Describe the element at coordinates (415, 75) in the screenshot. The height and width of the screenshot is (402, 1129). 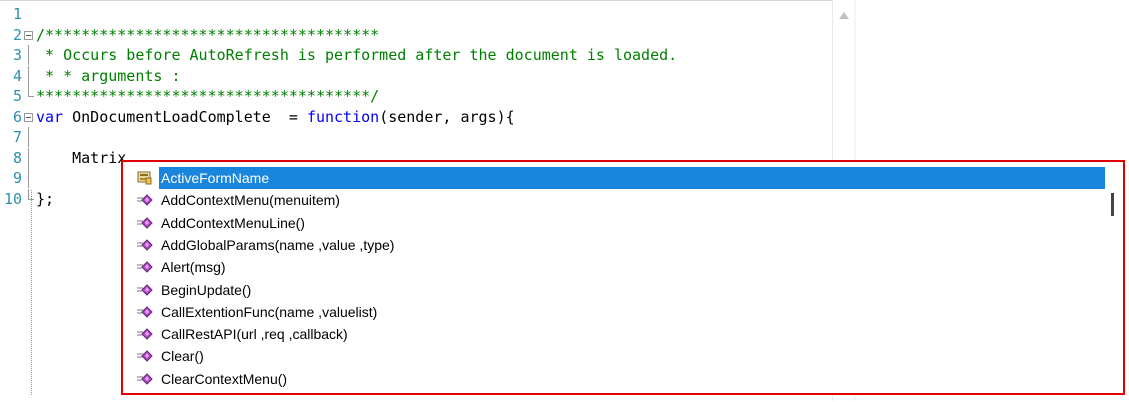
I see `code-line: 4 * * arguments :` at that location.